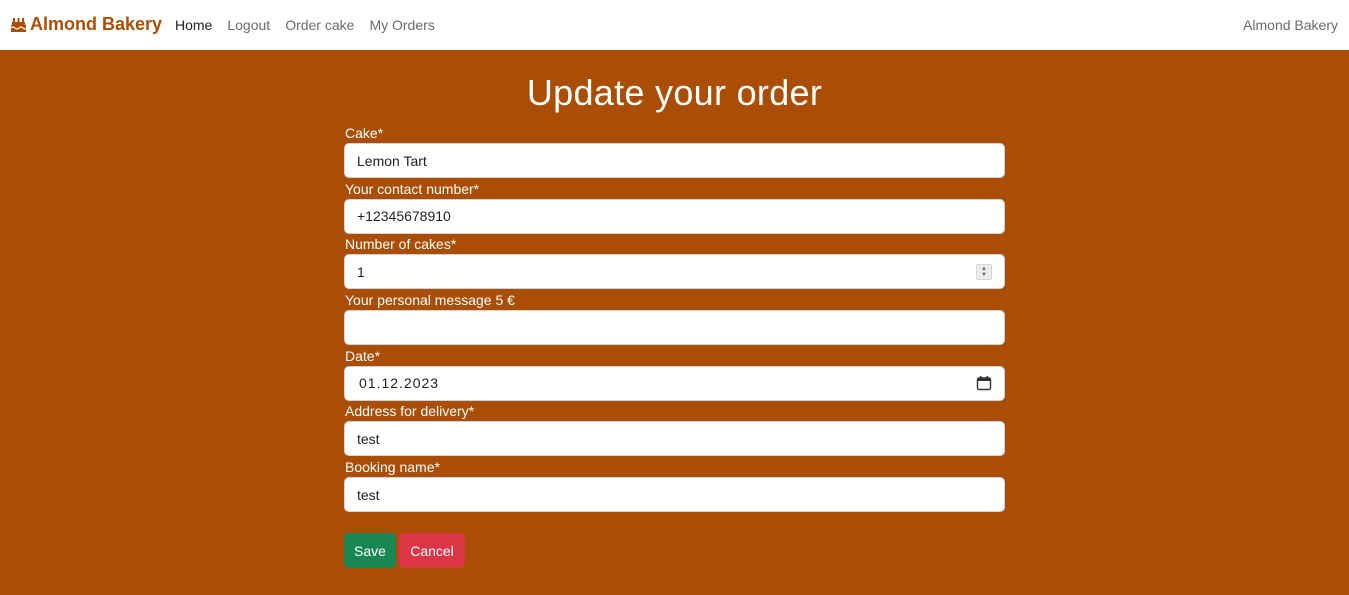 The width and height of the screenshot is (1349, 595). What do you see at coordinates (404, 216) in the screenshot?
I see `contact-value: +12345678910` at bounding box center [404, 216].